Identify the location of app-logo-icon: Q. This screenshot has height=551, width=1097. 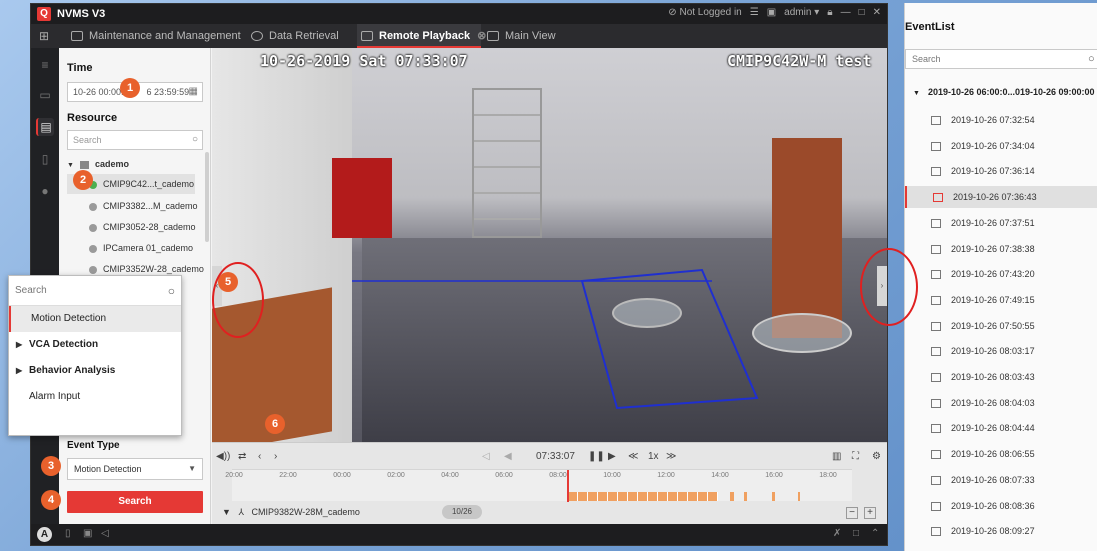
(44, 14).